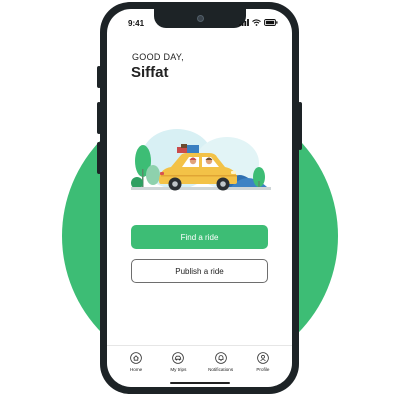 The height and width of the screenshot is (400, 400). Describe the element at coordinates (178, 358) in the screenshot. I see `car-icon` at that location.